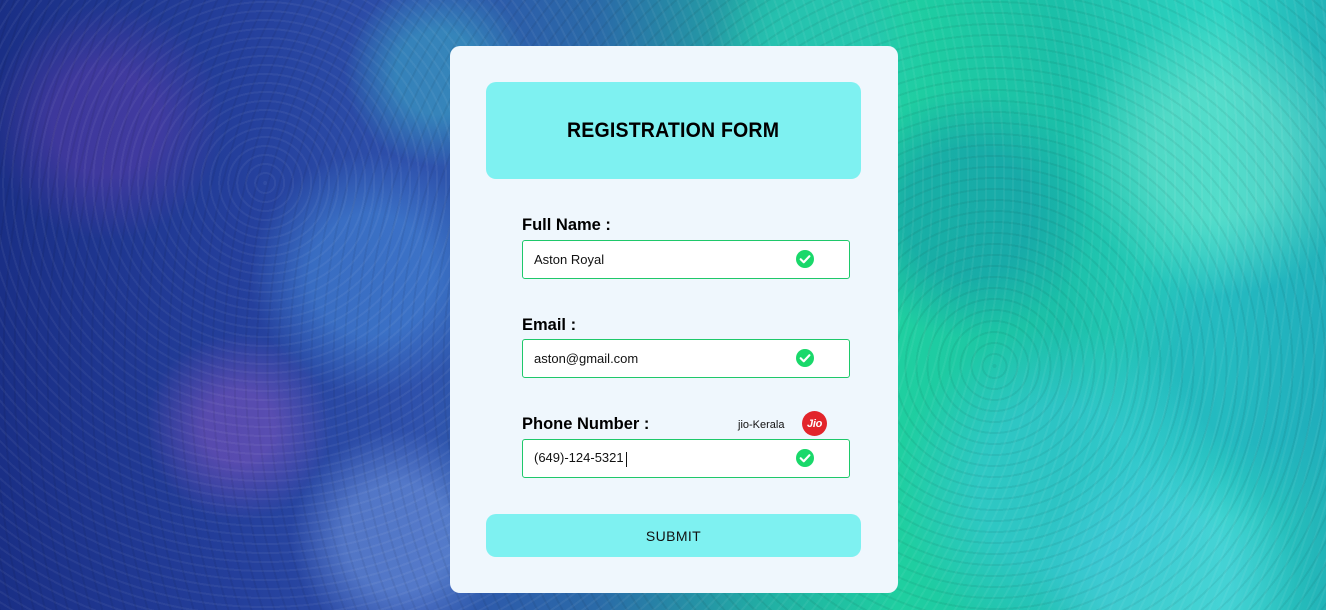 The width and height of the screenshot is (1326, 610). I want to click on form-title: REGISTRATION FORM, so click(673, 130).